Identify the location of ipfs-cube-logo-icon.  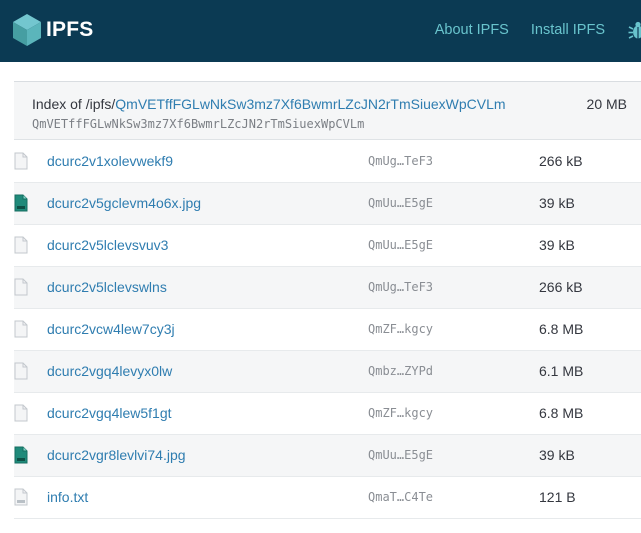
(27, 30).